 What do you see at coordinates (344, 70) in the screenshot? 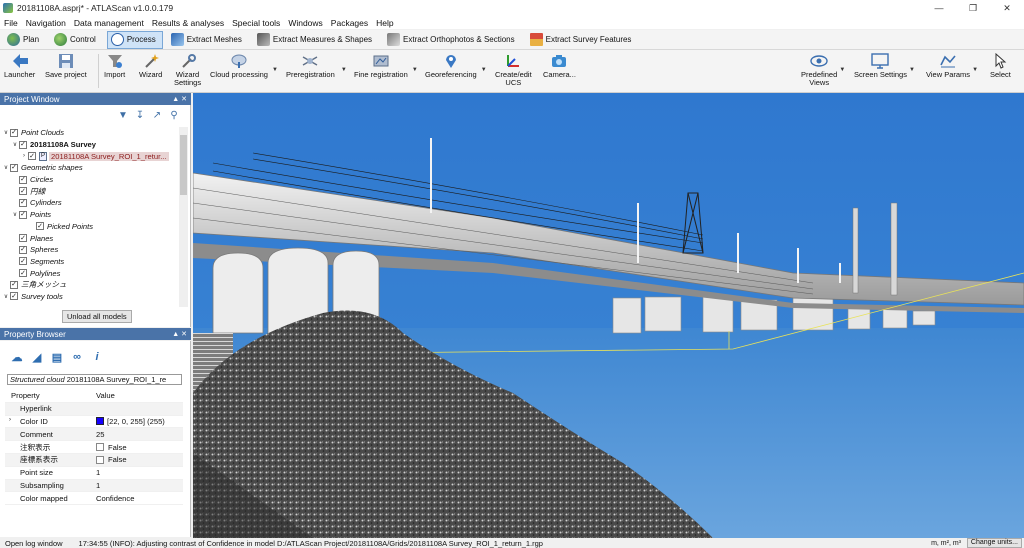
I see `preregistration-dropdown-icon: ▼` at bounding box center [344, 70].